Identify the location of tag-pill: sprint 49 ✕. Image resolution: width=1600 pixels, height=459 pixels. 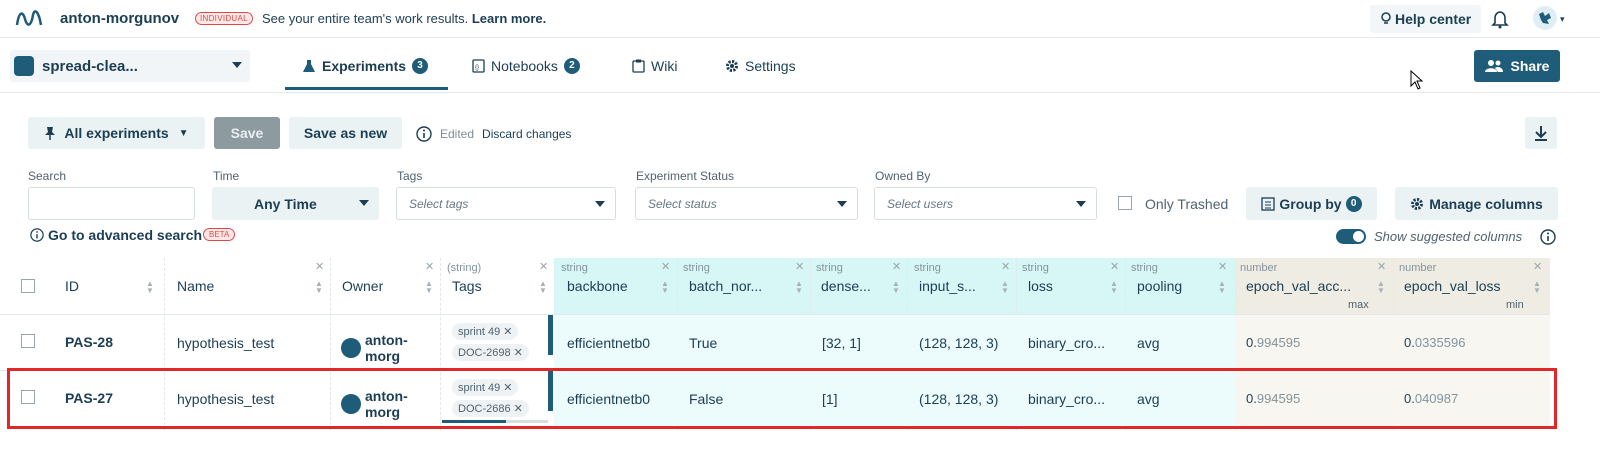
(485, 331).